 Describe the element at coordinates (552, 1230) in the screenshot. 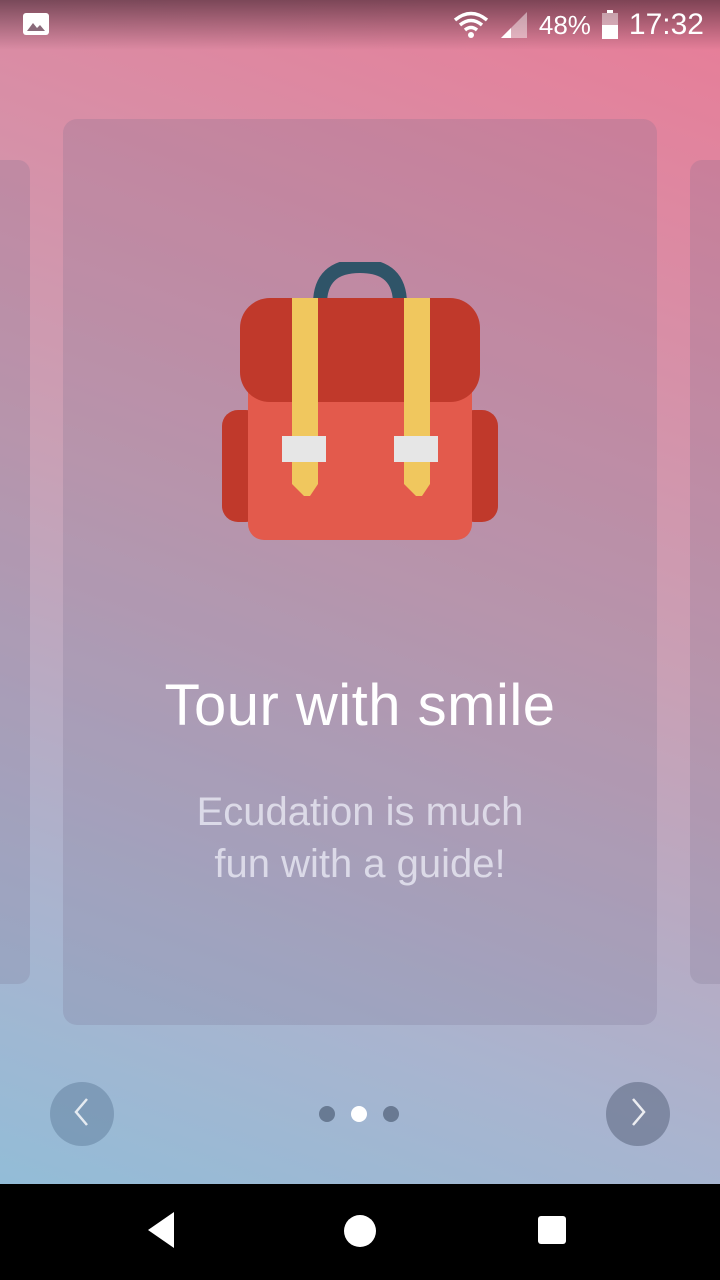

I see `recents-icon` at that location.